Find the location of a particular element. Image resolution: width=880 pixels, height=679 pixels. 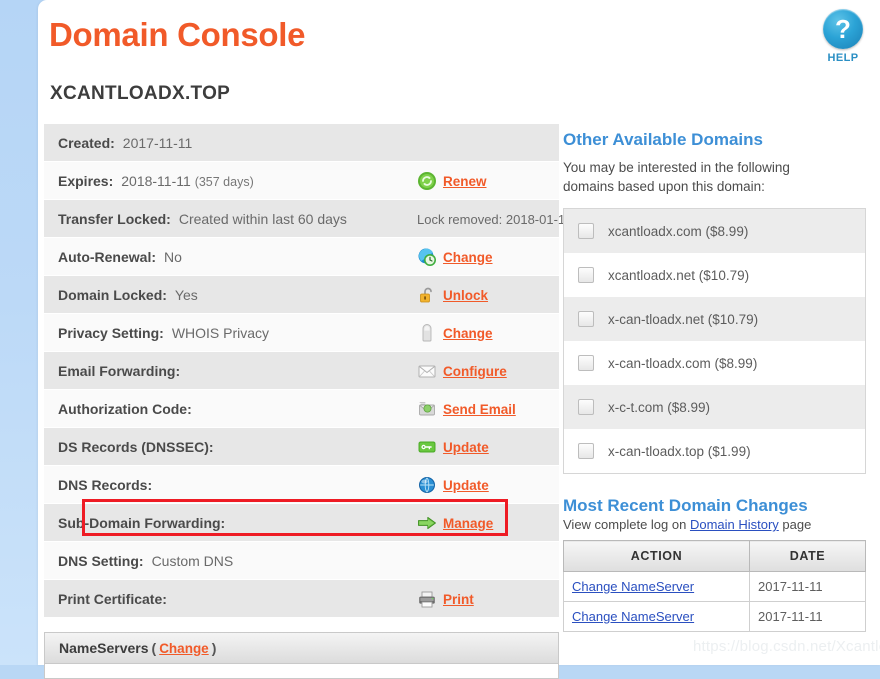

watermark-text: https://blog.csdn.net/XcantloadX is located at coordinates (786, 646).